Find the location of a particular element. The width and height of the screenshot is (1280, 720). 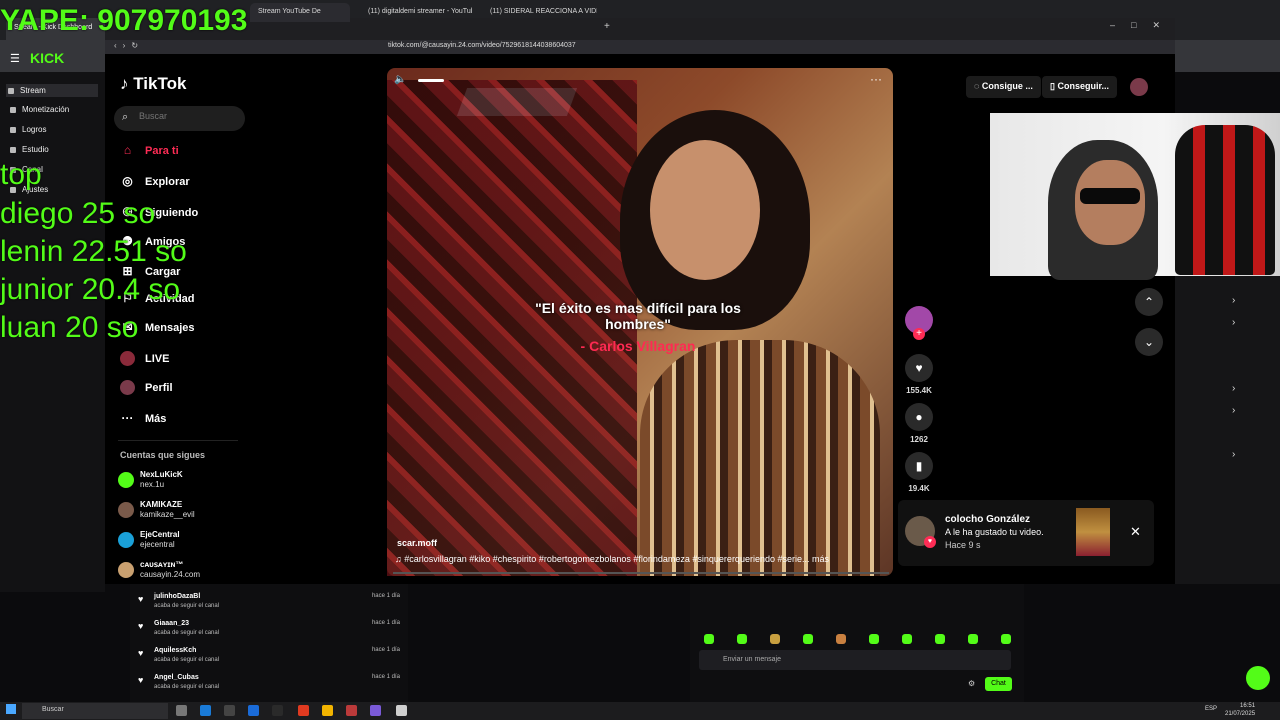

search-box: ⌕ is located at coordinates (179, 118).